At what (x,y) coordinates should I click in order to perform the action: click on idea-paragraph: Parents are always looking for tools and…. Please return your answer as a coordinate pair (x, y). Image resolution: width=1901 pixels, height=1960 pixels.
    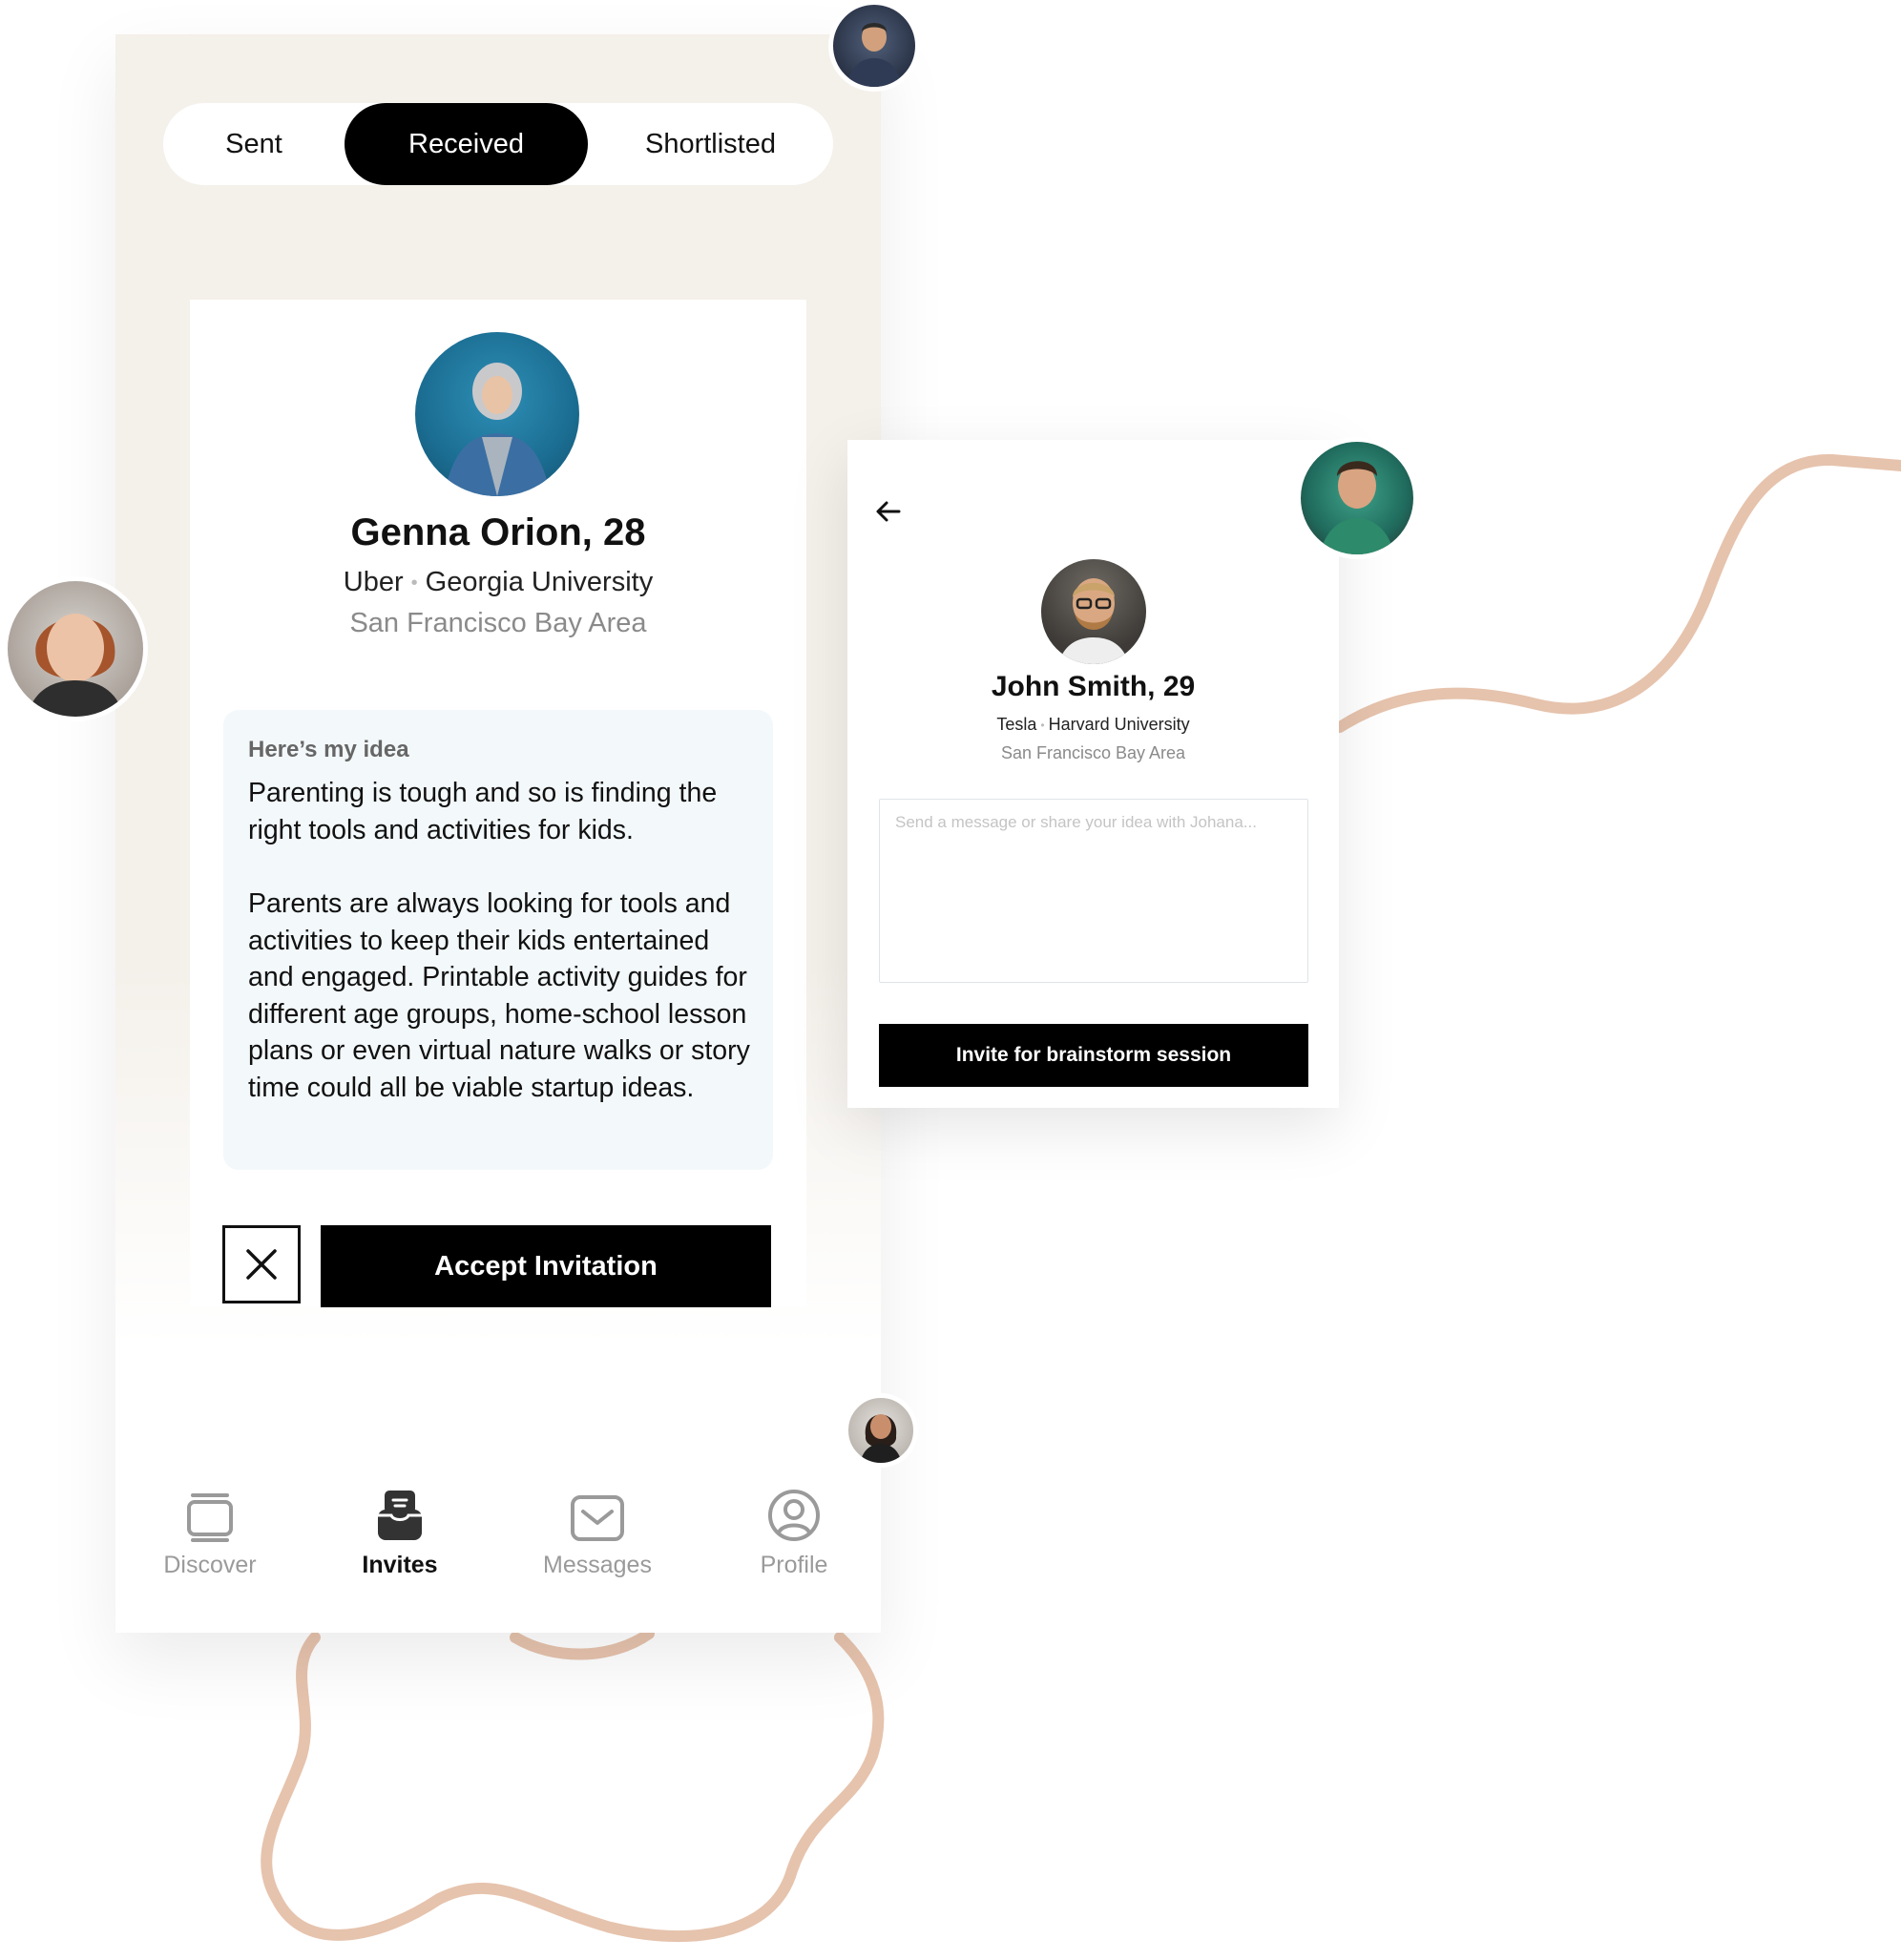
    Looking at the image, I should click on (499, 996).